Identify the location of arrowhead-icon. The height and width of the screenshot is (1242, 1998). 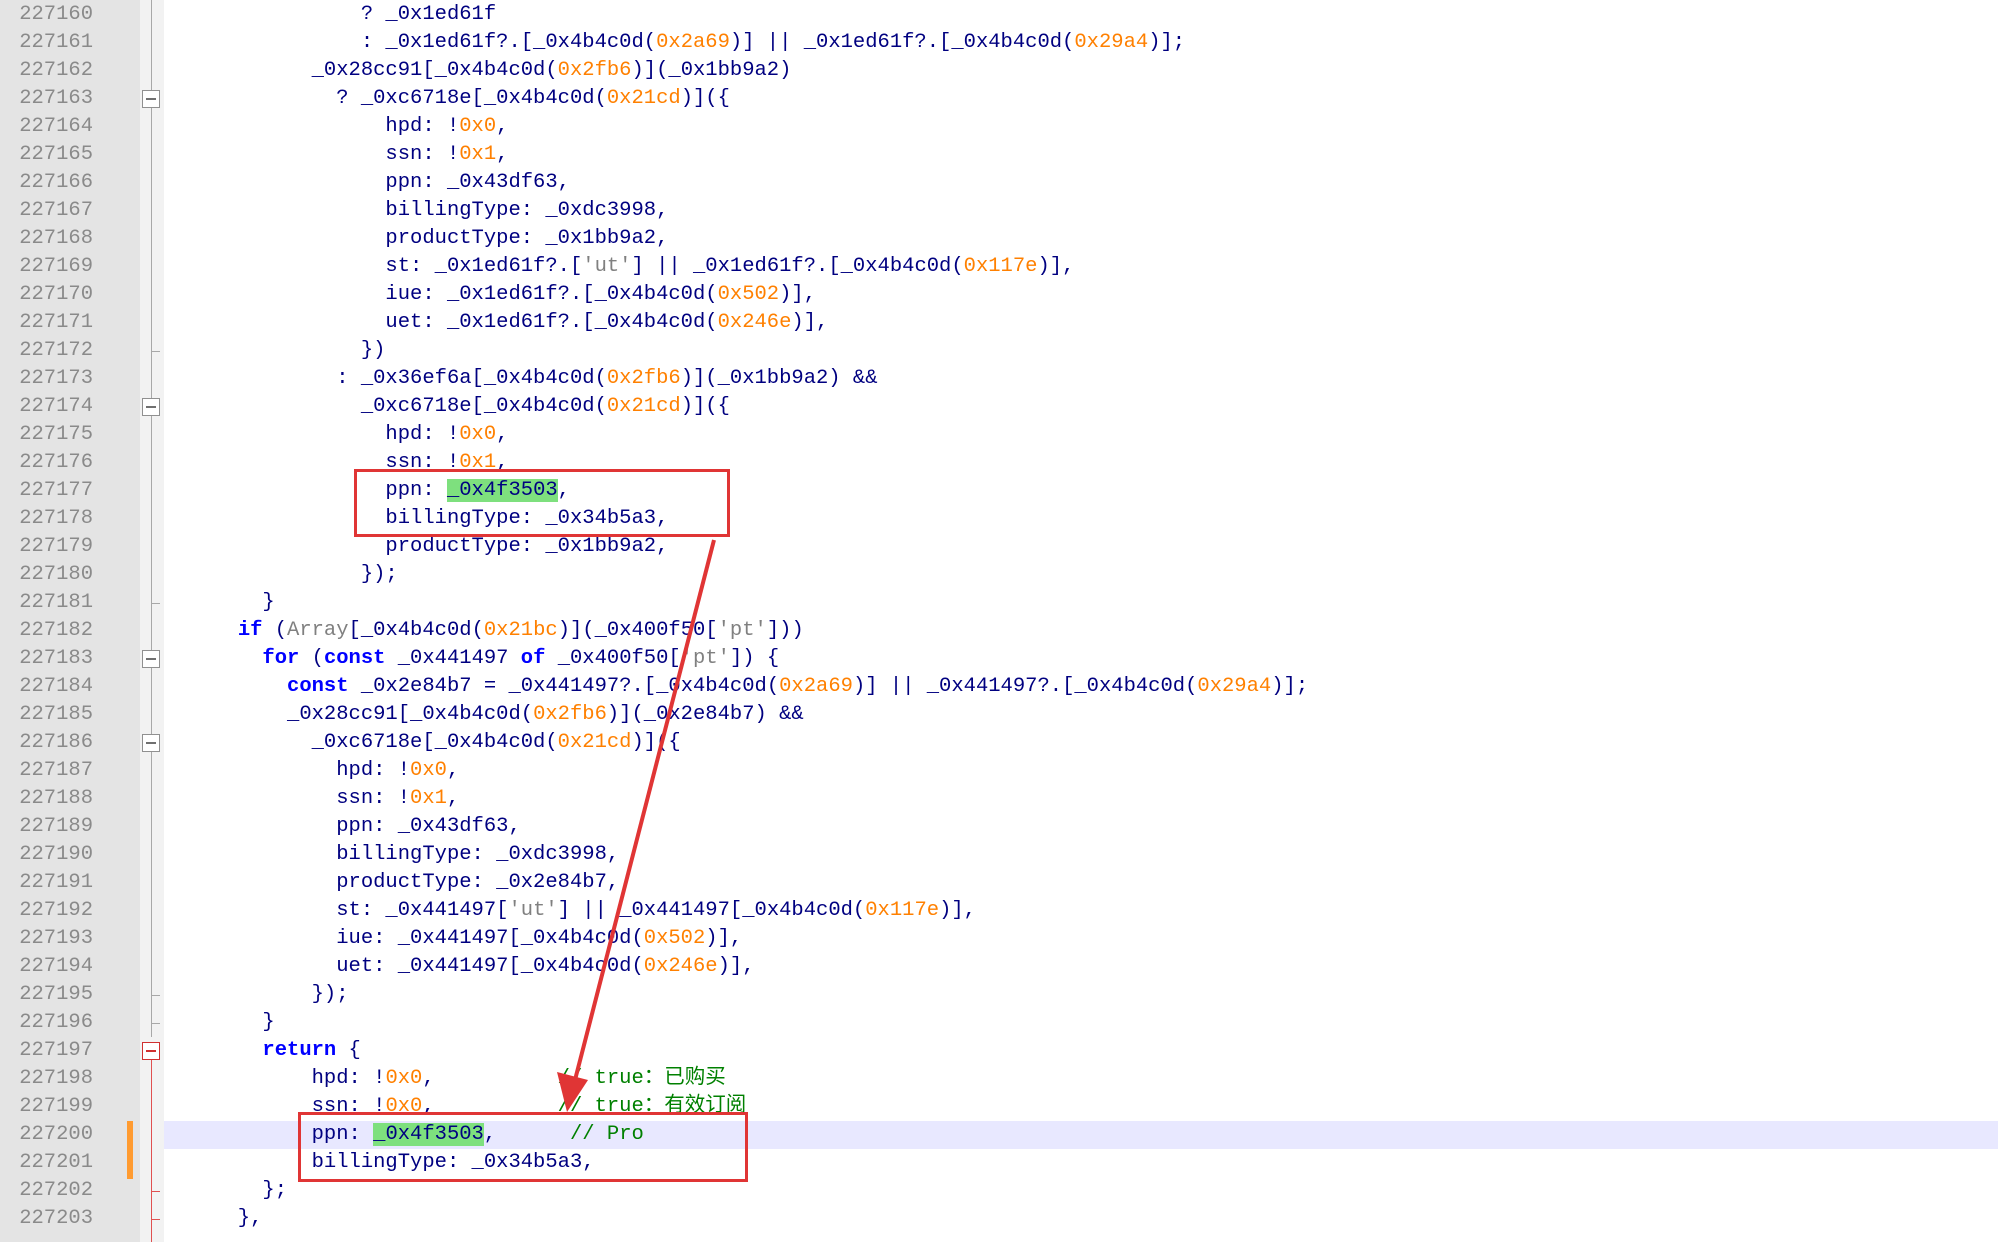
(572, 1092).